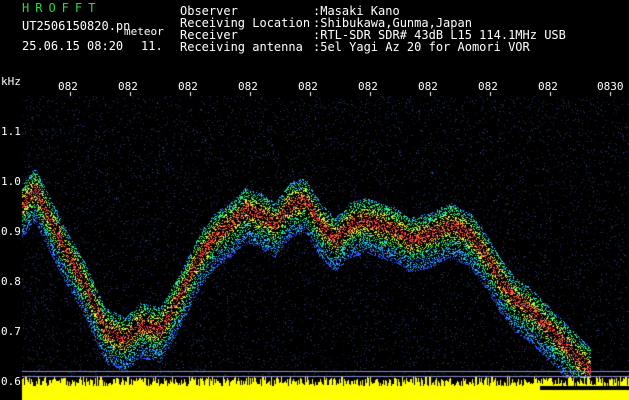  I want to click on x-tick-label: 0830, so click(610, 86).